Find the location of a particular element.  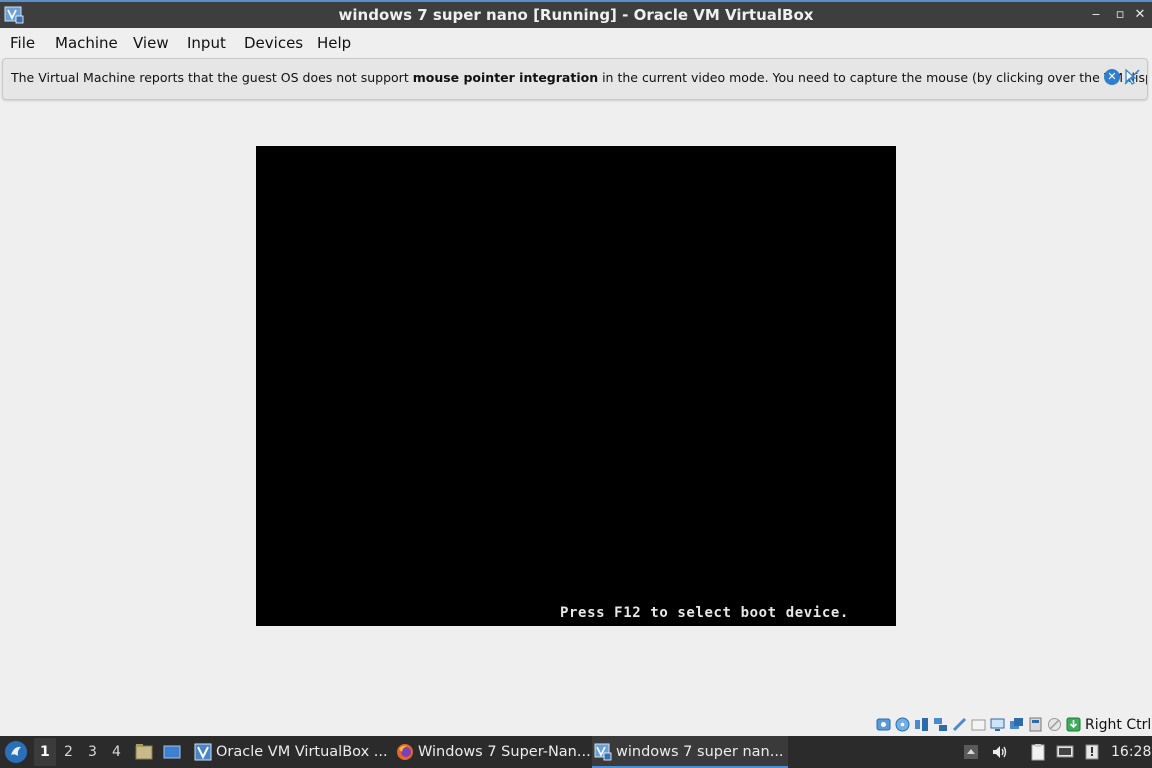

mouse-integration-icon is located at coordinates (1054, 724).